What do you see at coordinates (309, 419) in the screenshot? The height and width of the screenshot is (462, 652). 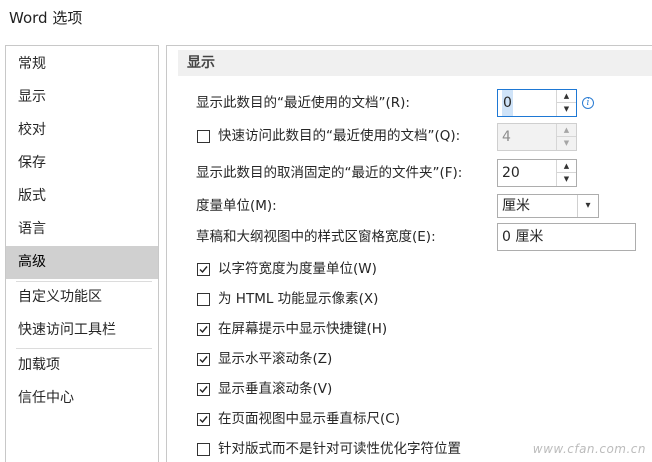 I see `checkbox-vertical-ruler-label: 在页面视图中显示垂直标尺(C)` at bounding box center [309, 419].